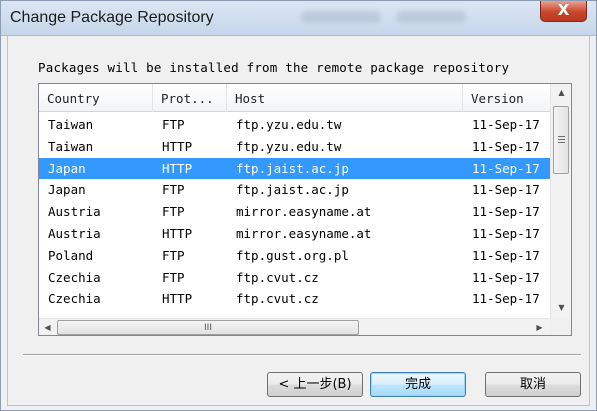 Image resolution: width=597 pixels, height=411 pixels. I want to click on table-row: Taiwan HTTP ftp.yzu.edu.tw 11-Sep-17, so click(294, 147).